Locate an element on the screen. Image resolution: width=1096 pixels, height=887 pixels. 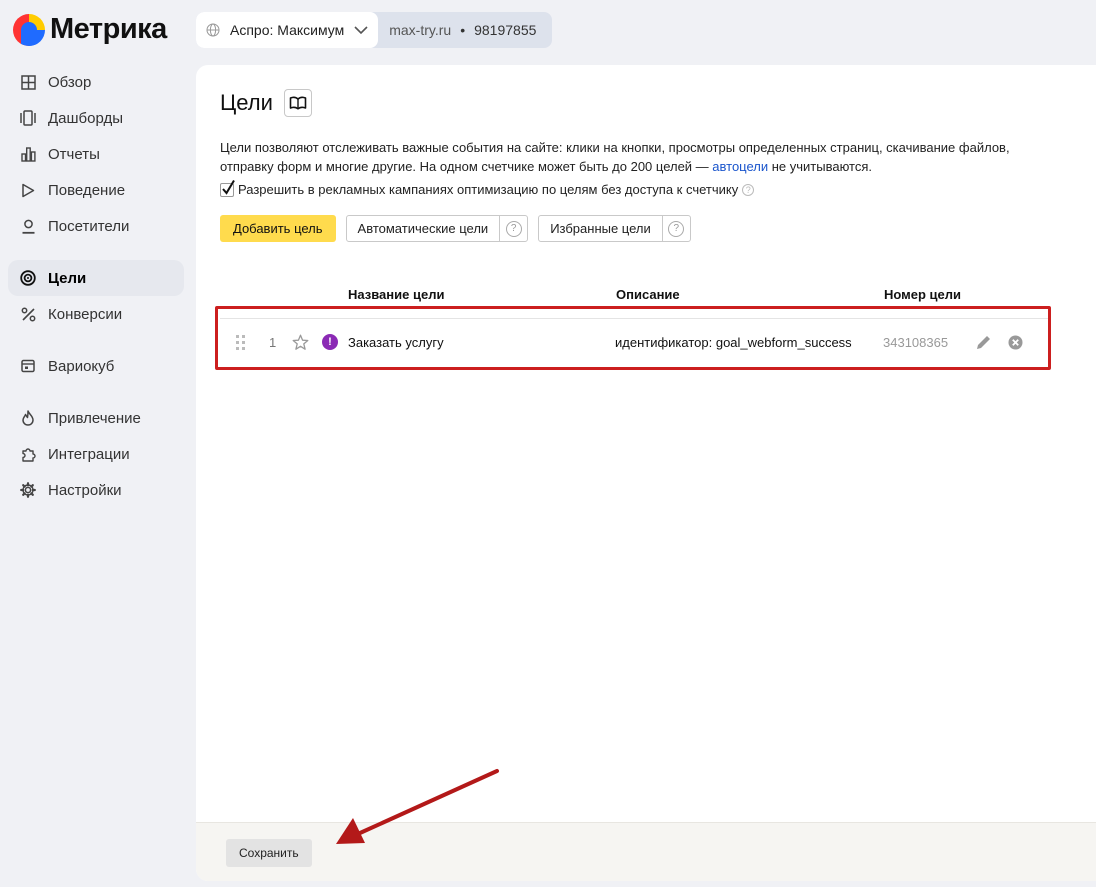
favorite-goals-button: Избранные цели is located at coordinates (600, 228).